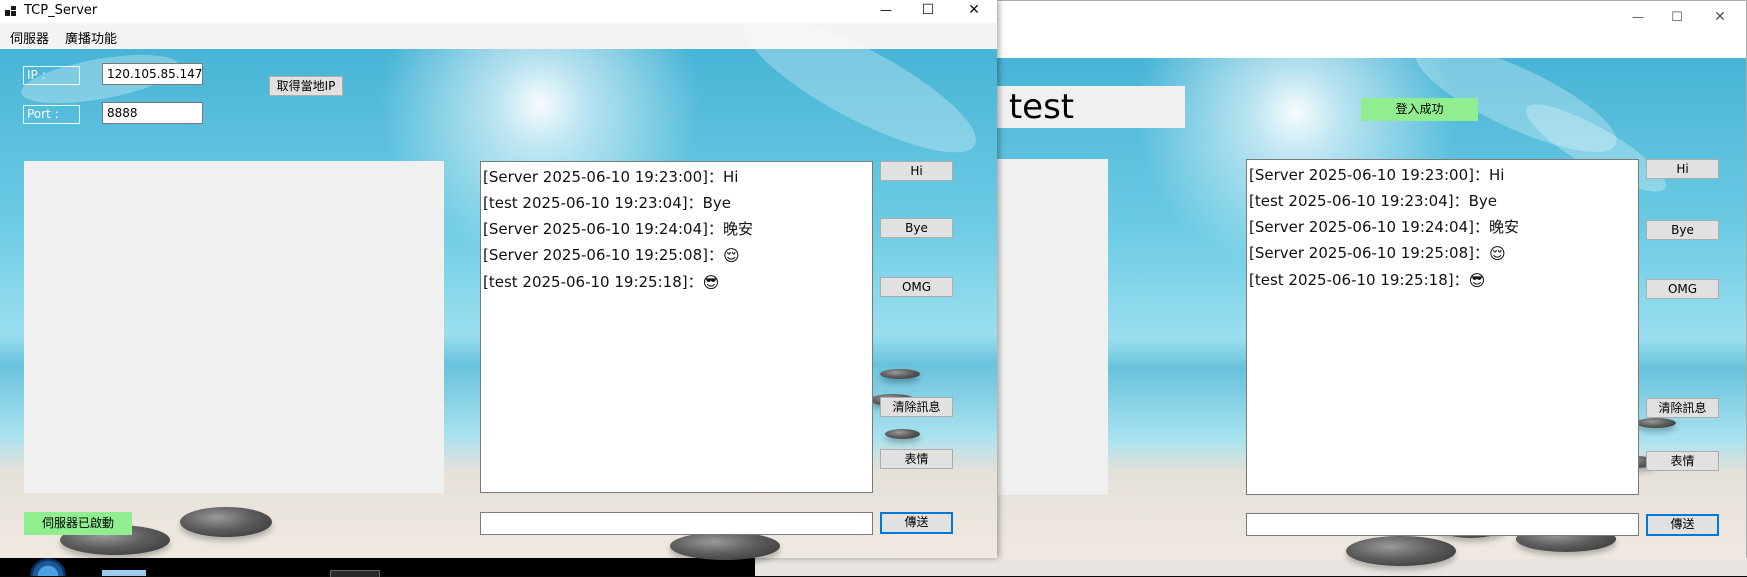 Image resolution: width=1747 pixels, height=577 pixels. Describe the element at coordinates (306, 86) in the screenshot. I see `get-local-ip-button: 取得當地IP` at that location.